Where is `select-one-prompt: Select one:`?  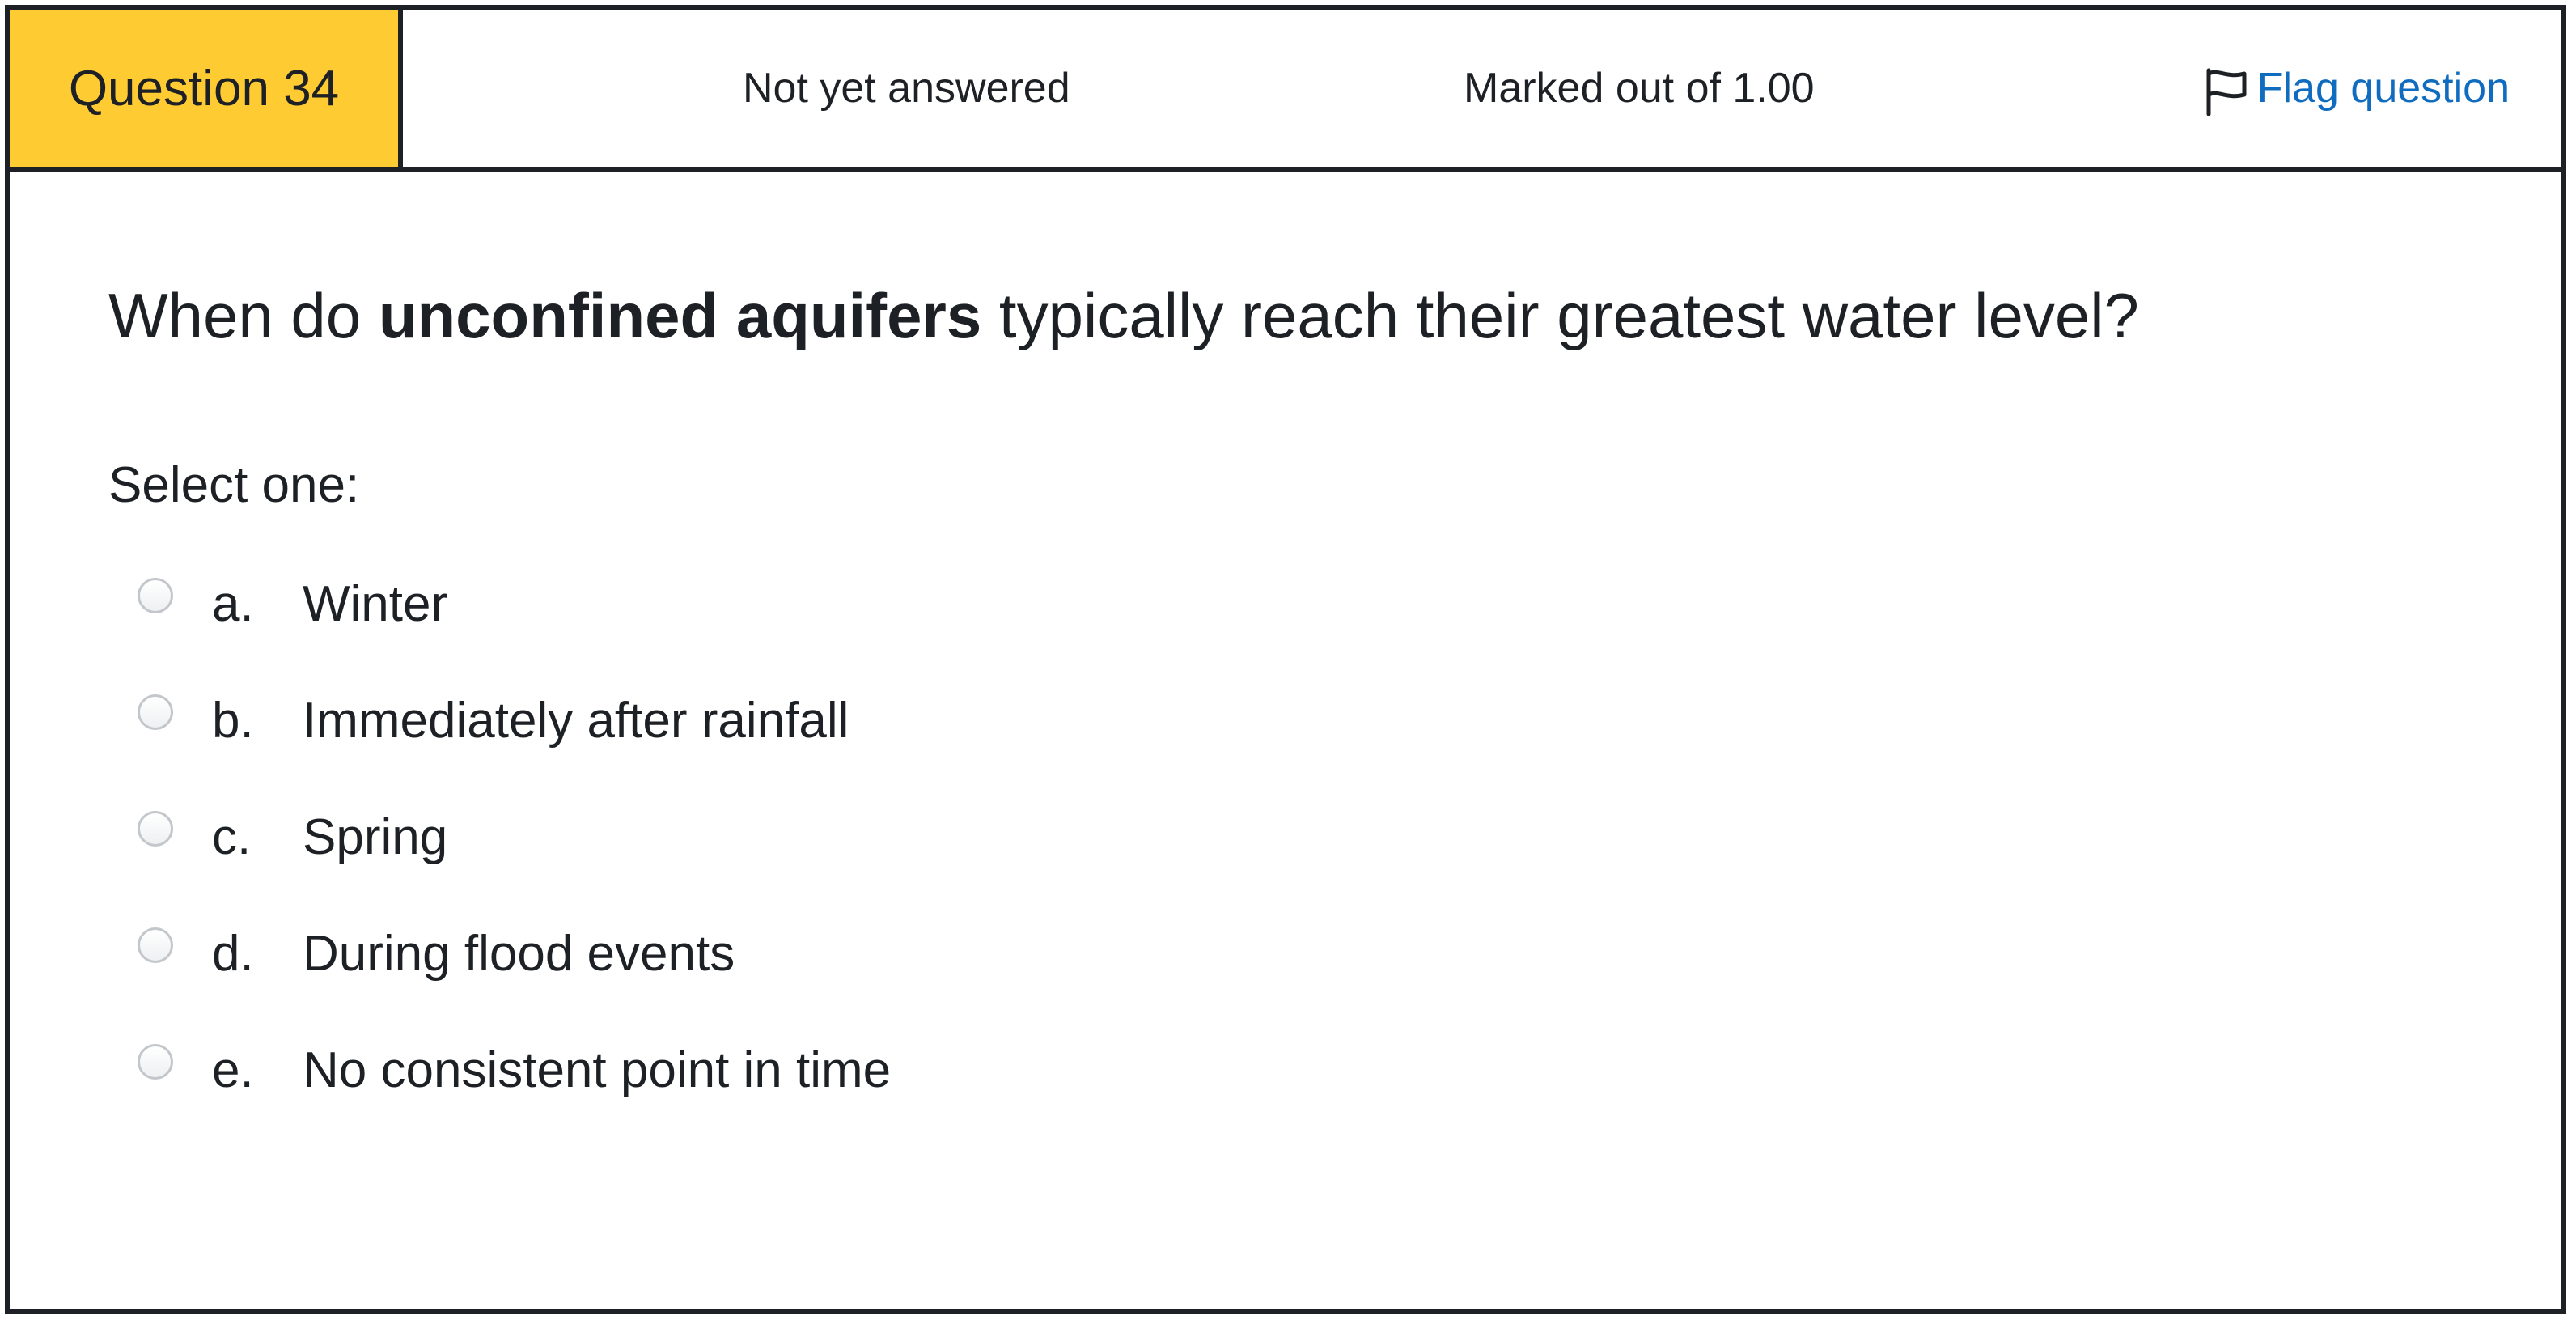 select-one-prompt: Select one: is located at coordinates (234, 485).